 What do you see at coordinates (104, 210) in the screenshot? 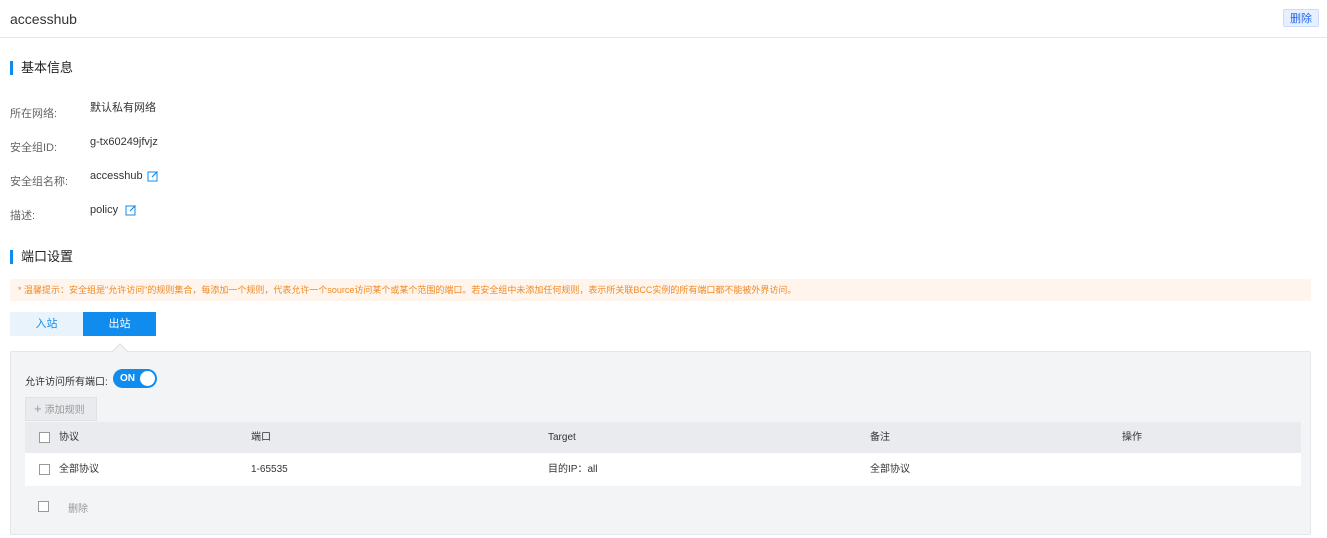
I see `description-value: policy` at bounding box center [104, 210].